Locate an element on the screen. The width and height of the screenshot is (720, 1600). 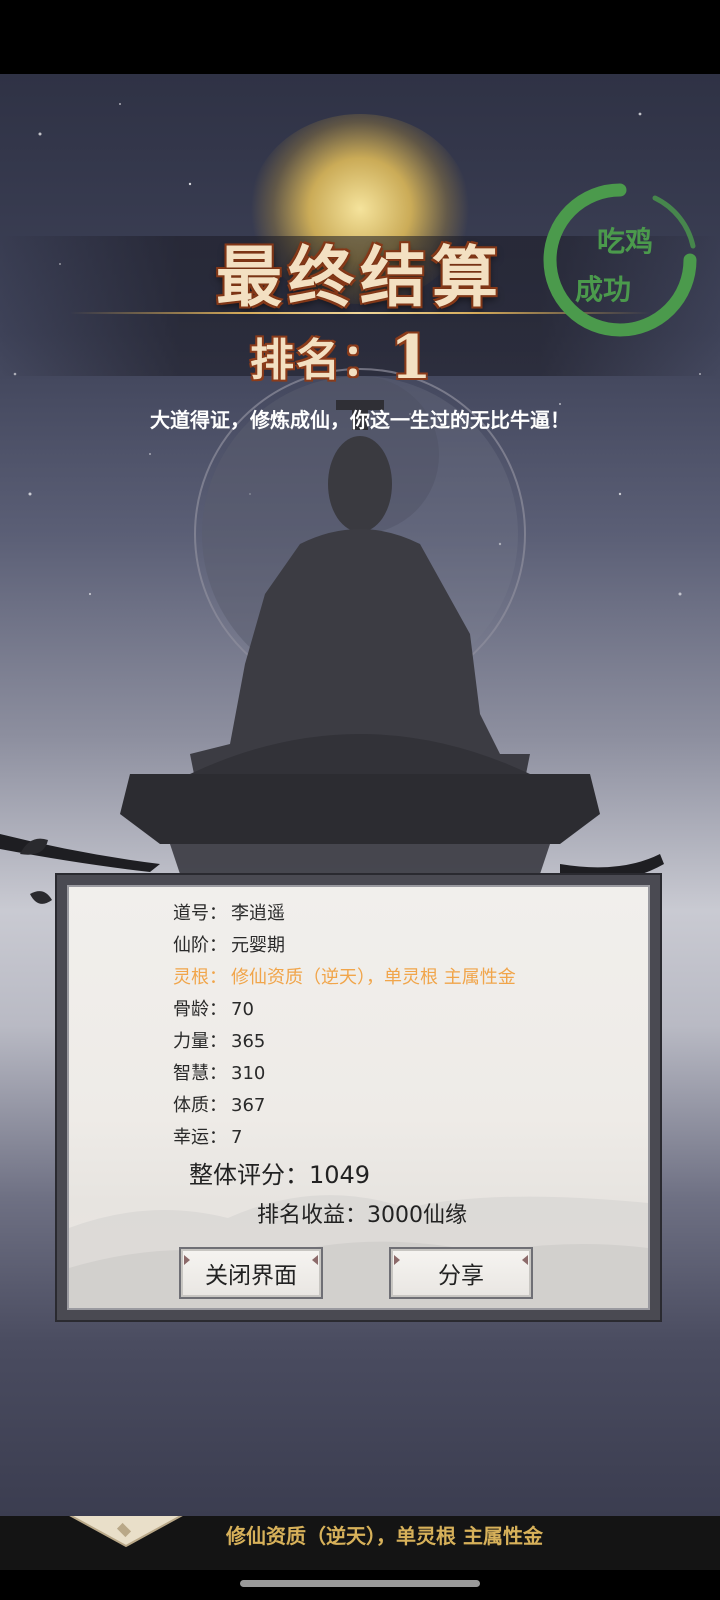
overall-score: 整体评分：1049 is located at coordinates (279, 1172).